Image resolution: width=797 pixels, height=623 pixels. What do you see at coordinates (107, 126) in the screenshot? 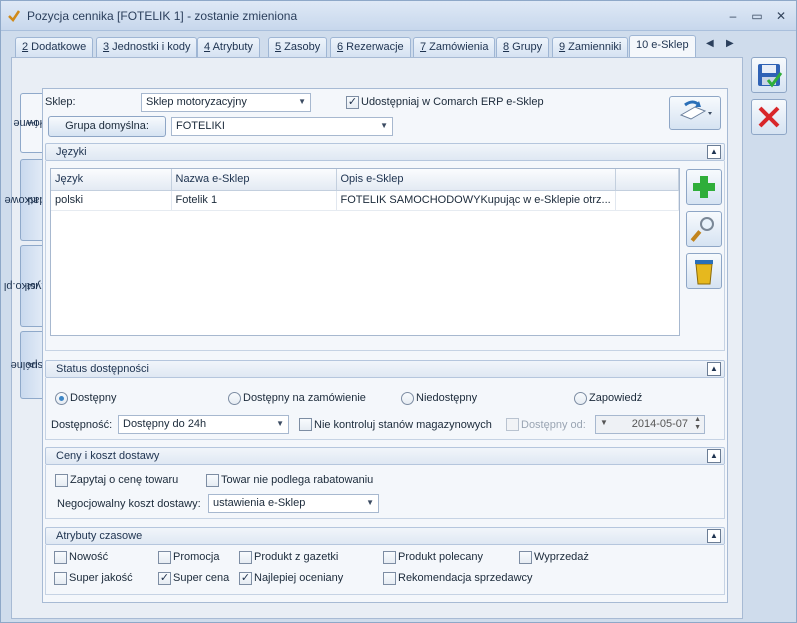
I see `default-group-button: Grupa domyślna:` at bounding box center [107, 126].